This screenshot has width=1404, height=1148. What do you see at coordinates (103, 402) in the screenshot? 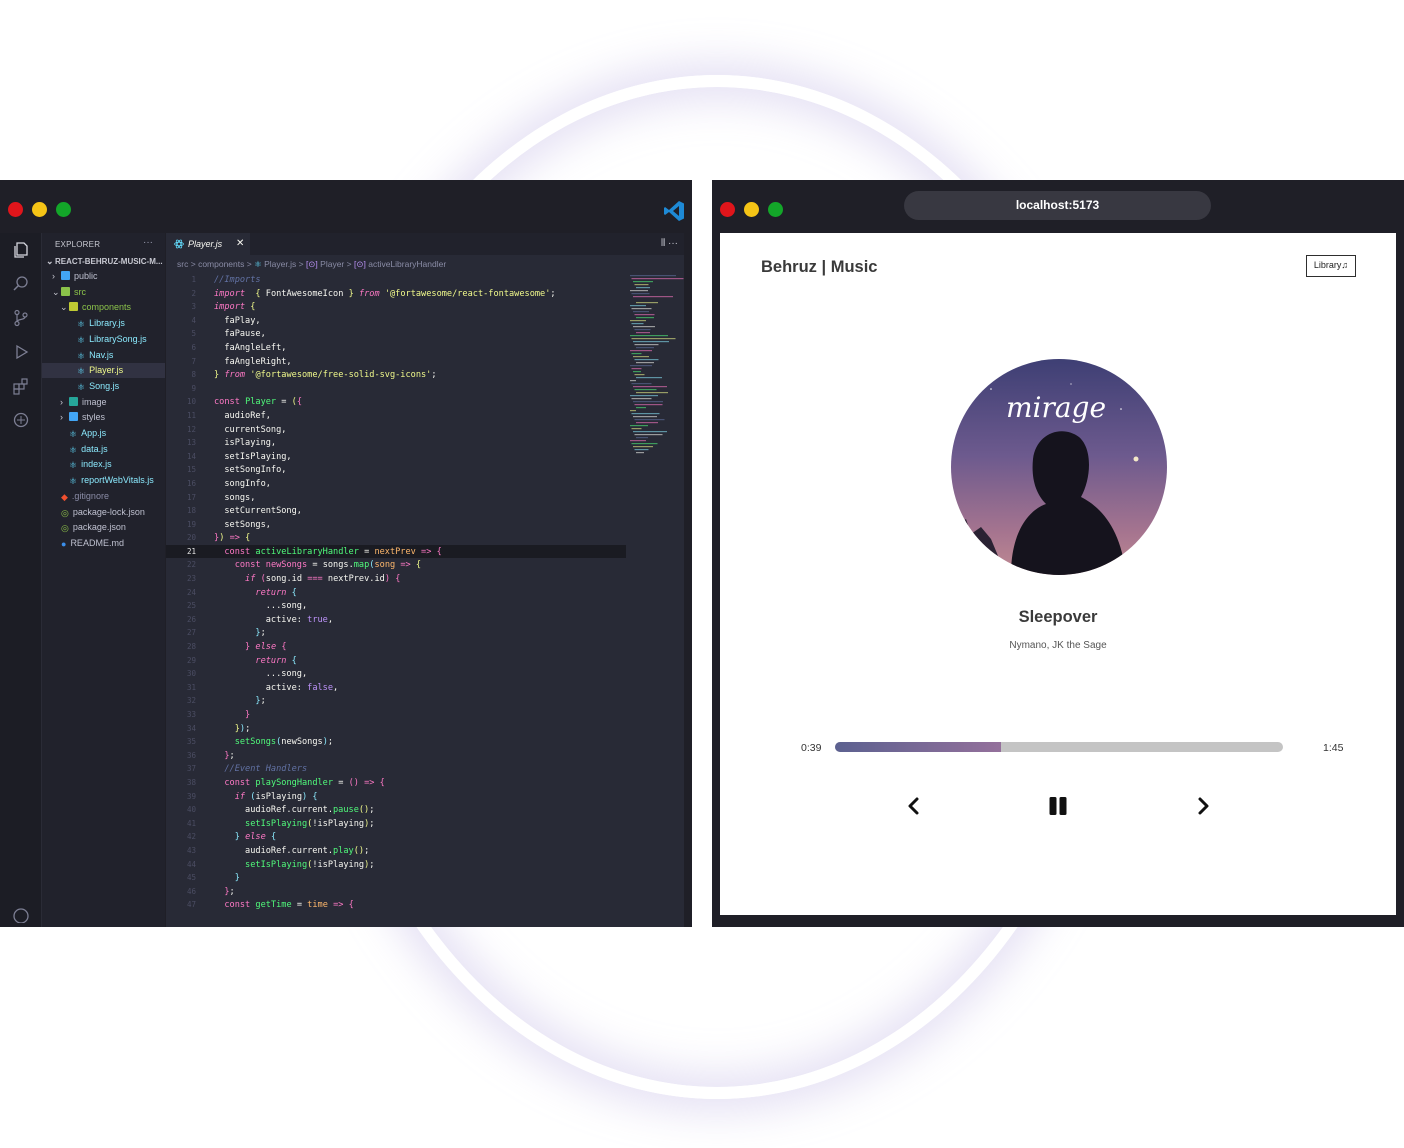
I see `tree-folder: › image` at bounding box center [103, 402].